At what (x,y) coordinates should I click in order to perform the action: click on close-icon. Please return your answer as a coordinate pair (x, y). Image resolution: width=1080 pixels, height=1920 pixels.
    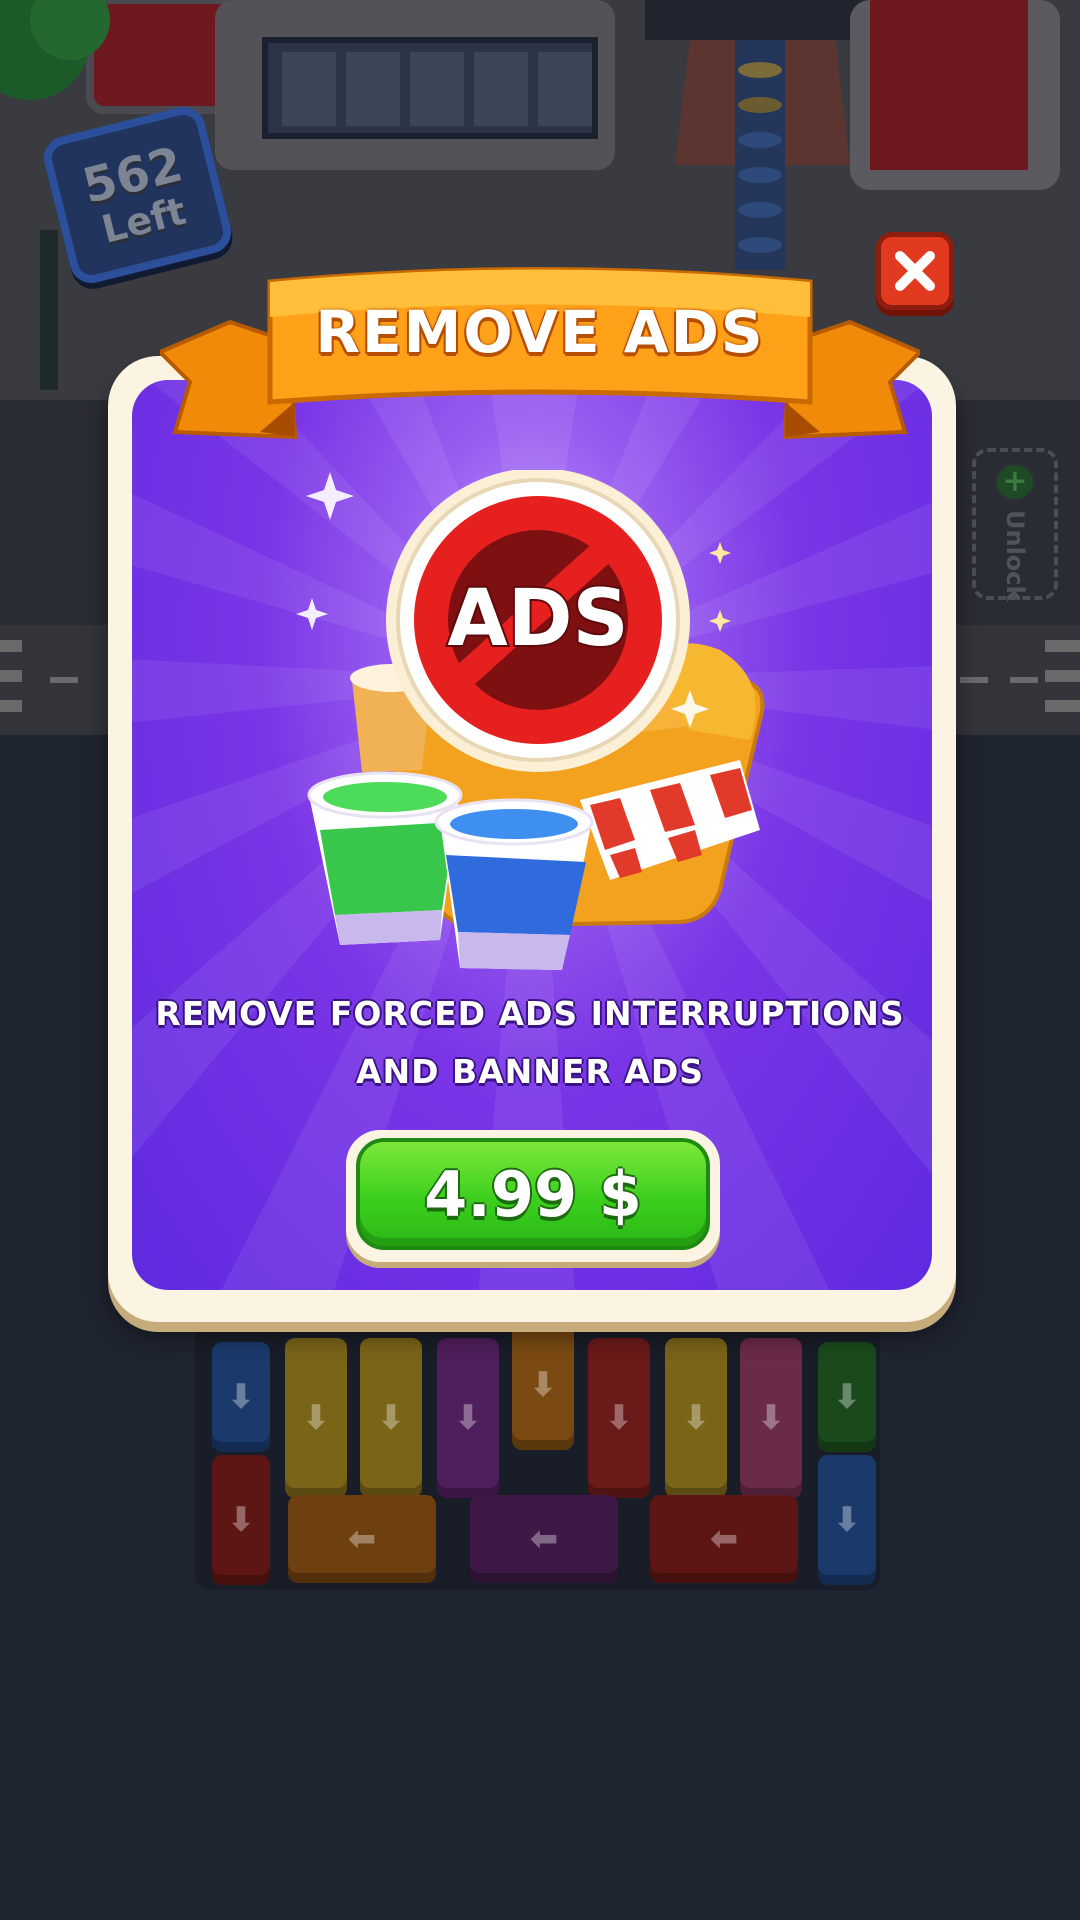
    Looking at the image, I should click on (915, 271).